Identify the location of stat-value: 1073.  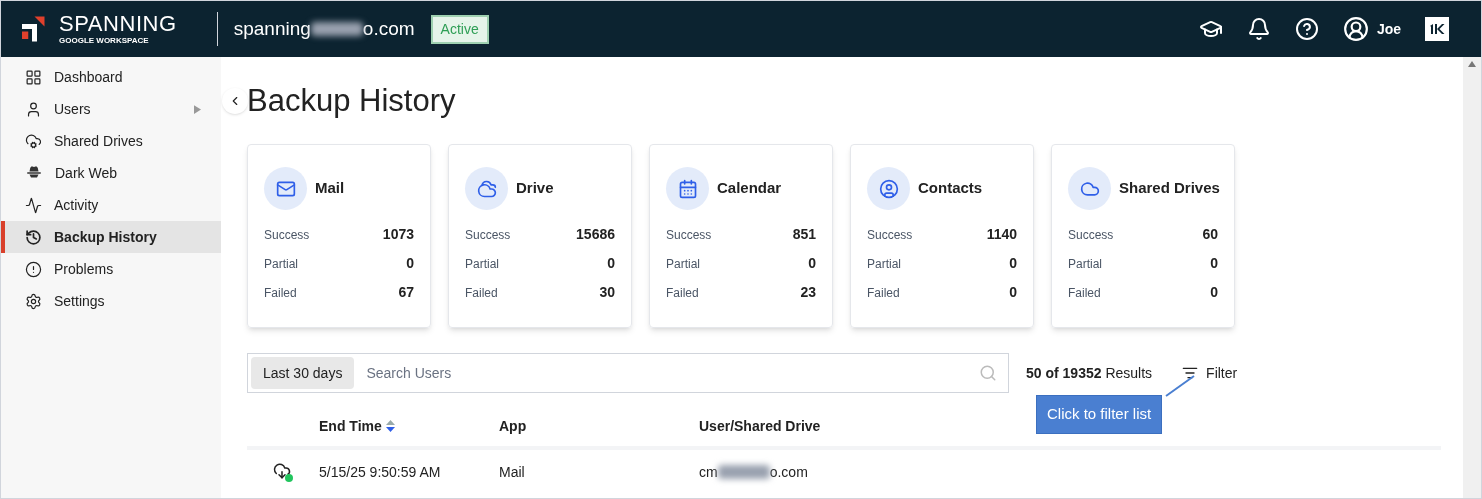
(398, 234).